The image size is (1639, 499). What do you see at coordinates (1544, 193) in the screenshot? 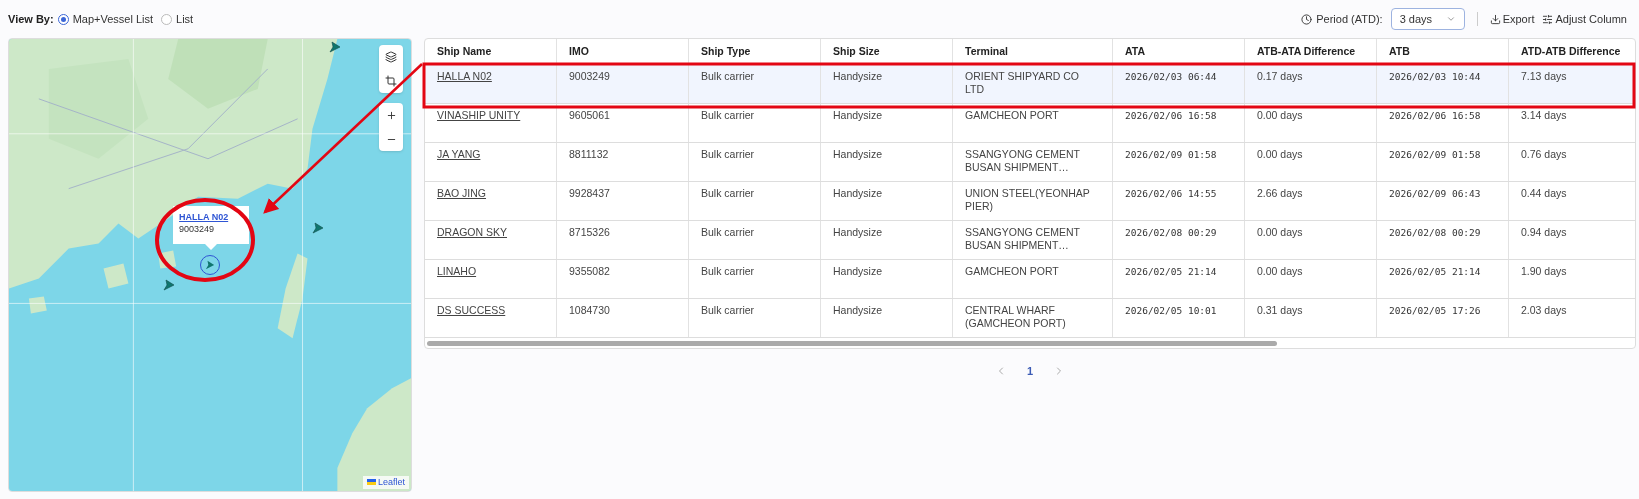
I see `table-cell: 0.44 days` at bounding box center [1544, 193].